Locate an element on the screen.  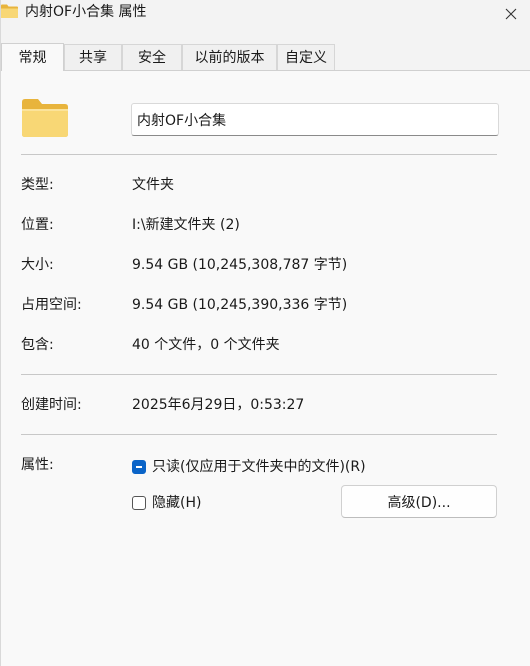
size-label: 大小: is located at coordinates (37, 265).